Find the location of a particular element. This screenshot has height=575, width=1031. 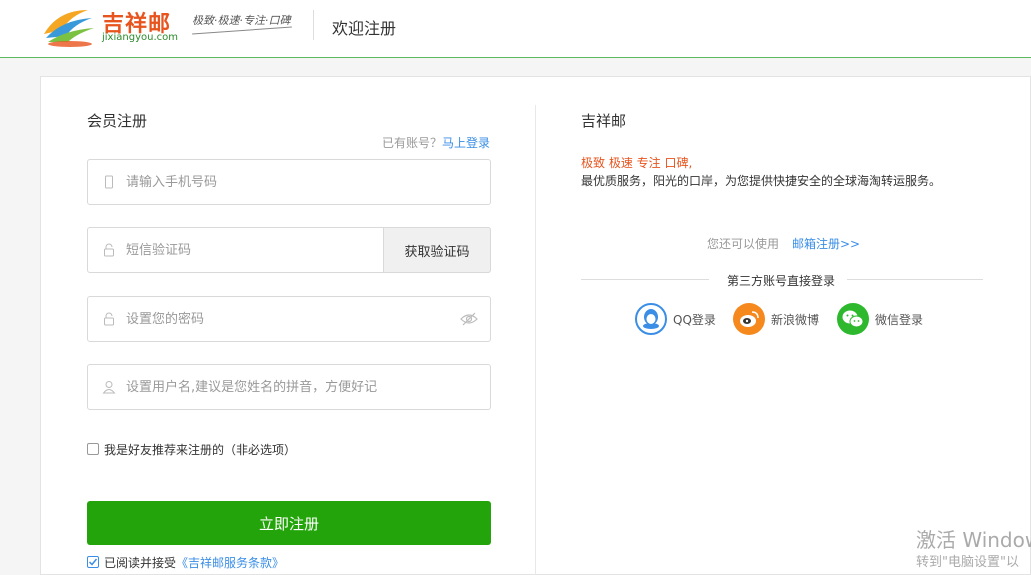

windows-activation-watermark: 激活 Window is located at coordinates (973, 540).